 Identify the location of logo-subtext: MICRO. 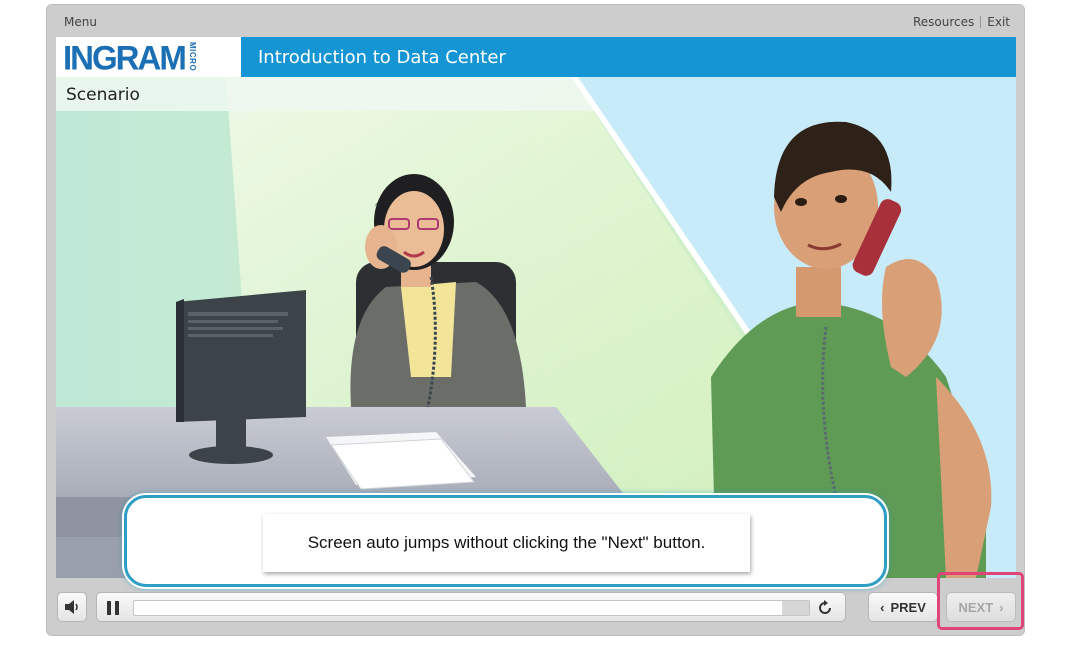
(192, 57).